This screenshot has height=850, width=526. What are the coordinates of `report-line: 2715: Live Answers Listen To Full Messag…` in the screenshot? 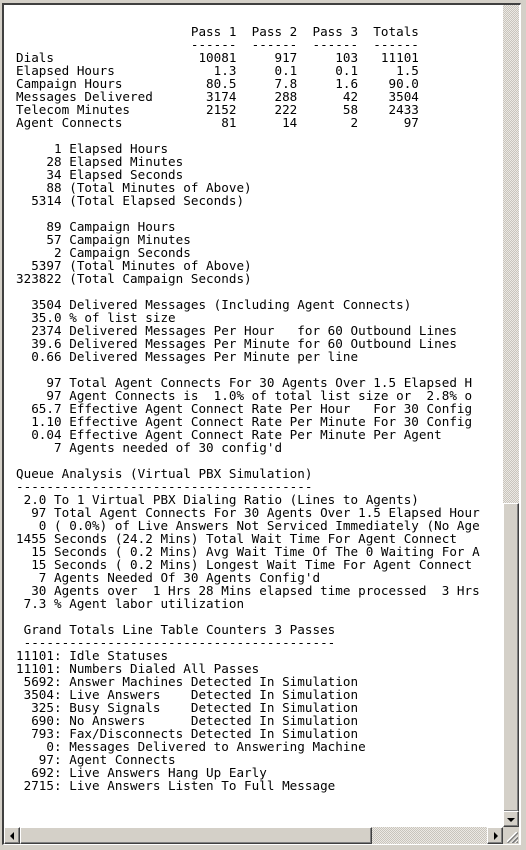 It's located at (176, 785).